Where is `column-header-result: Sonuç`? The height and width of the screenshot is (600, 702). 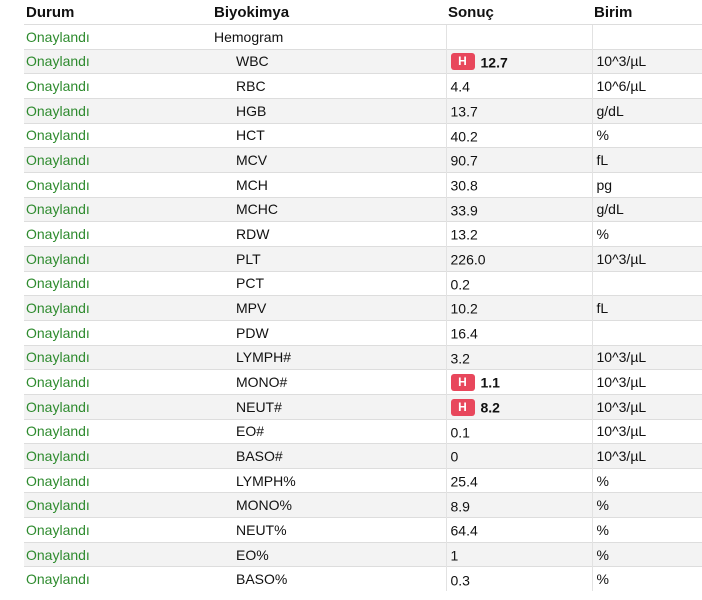
column-header-result: Sonuç is located at coordinates (519, 12).